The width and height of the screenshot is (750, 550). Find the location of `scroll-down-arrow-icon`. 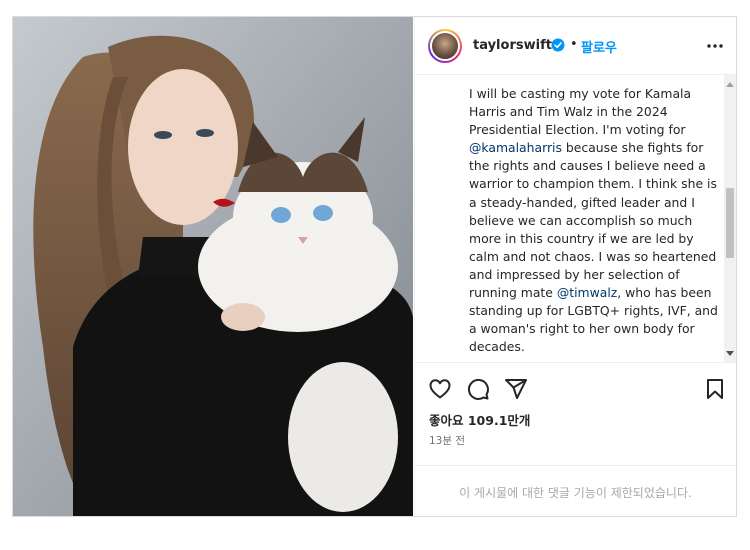

scroll-down-arrow-icon is located at coordinates (730, 353).